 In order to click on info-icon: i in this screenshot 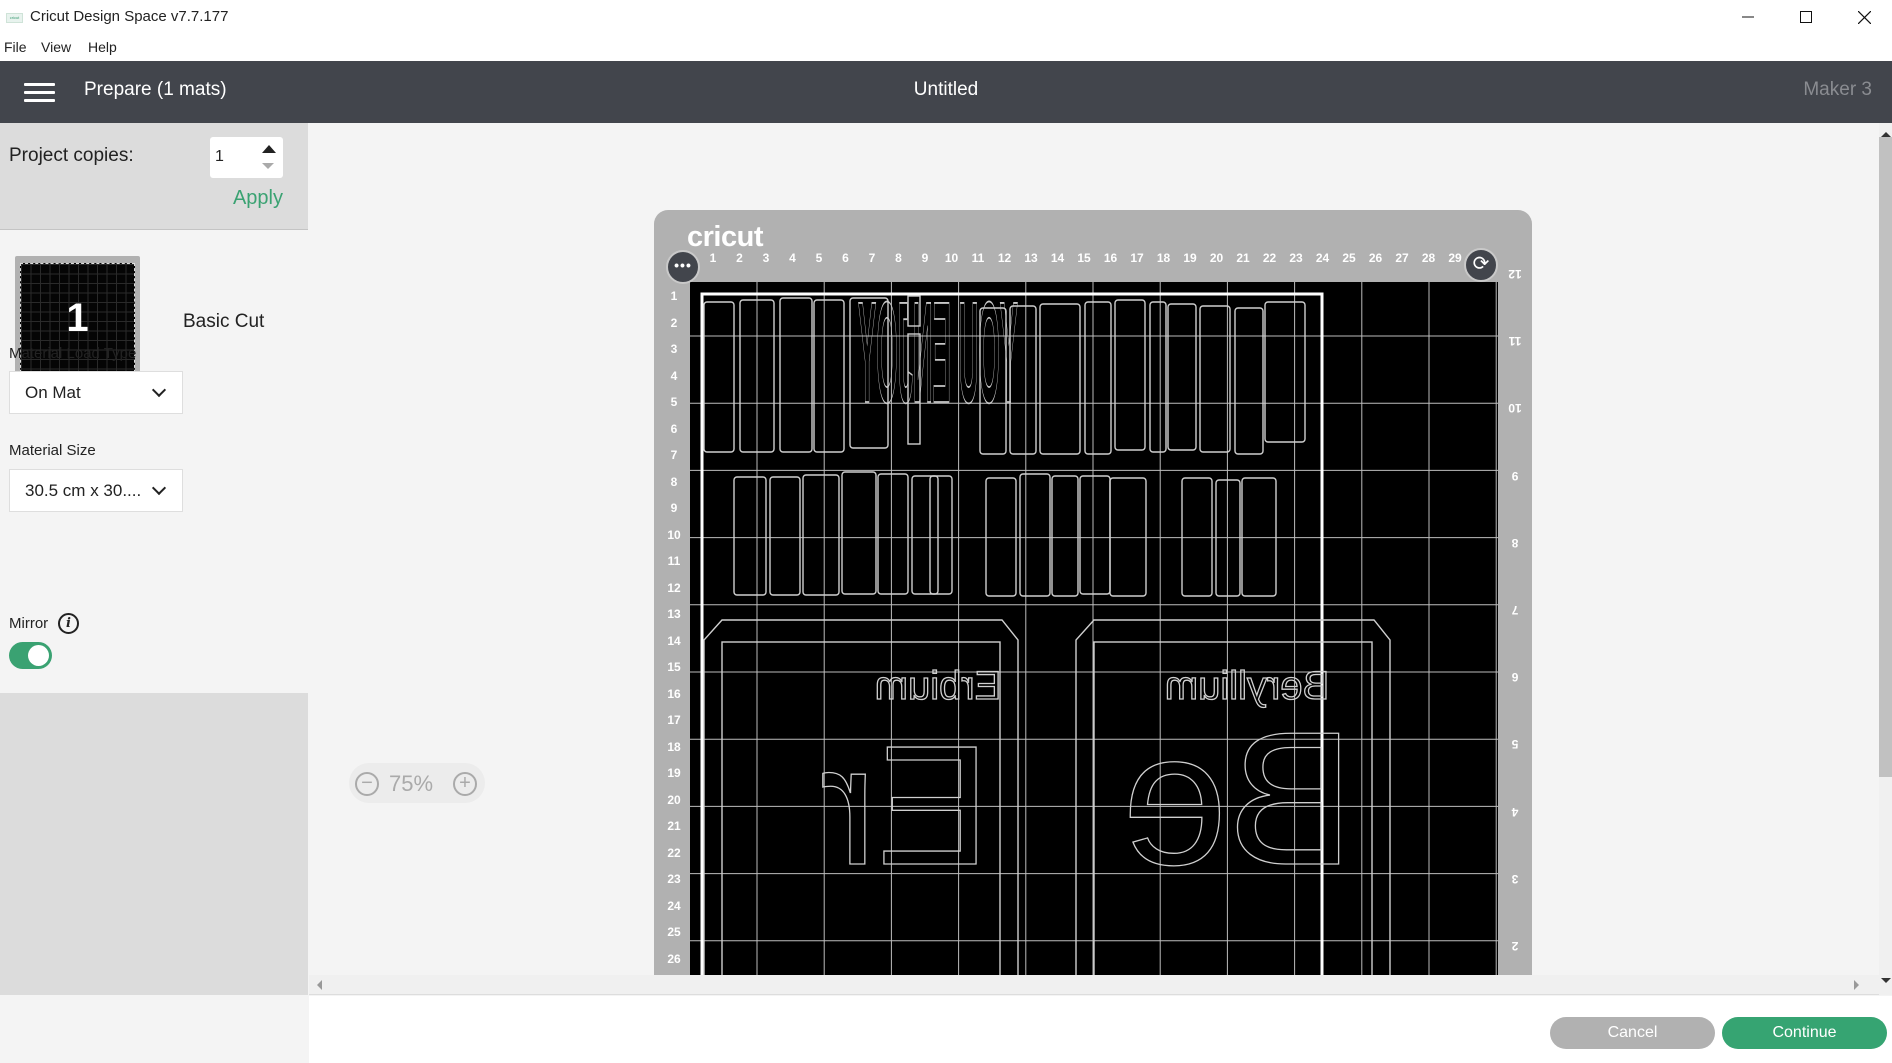, I will do `click(68, 623)`.